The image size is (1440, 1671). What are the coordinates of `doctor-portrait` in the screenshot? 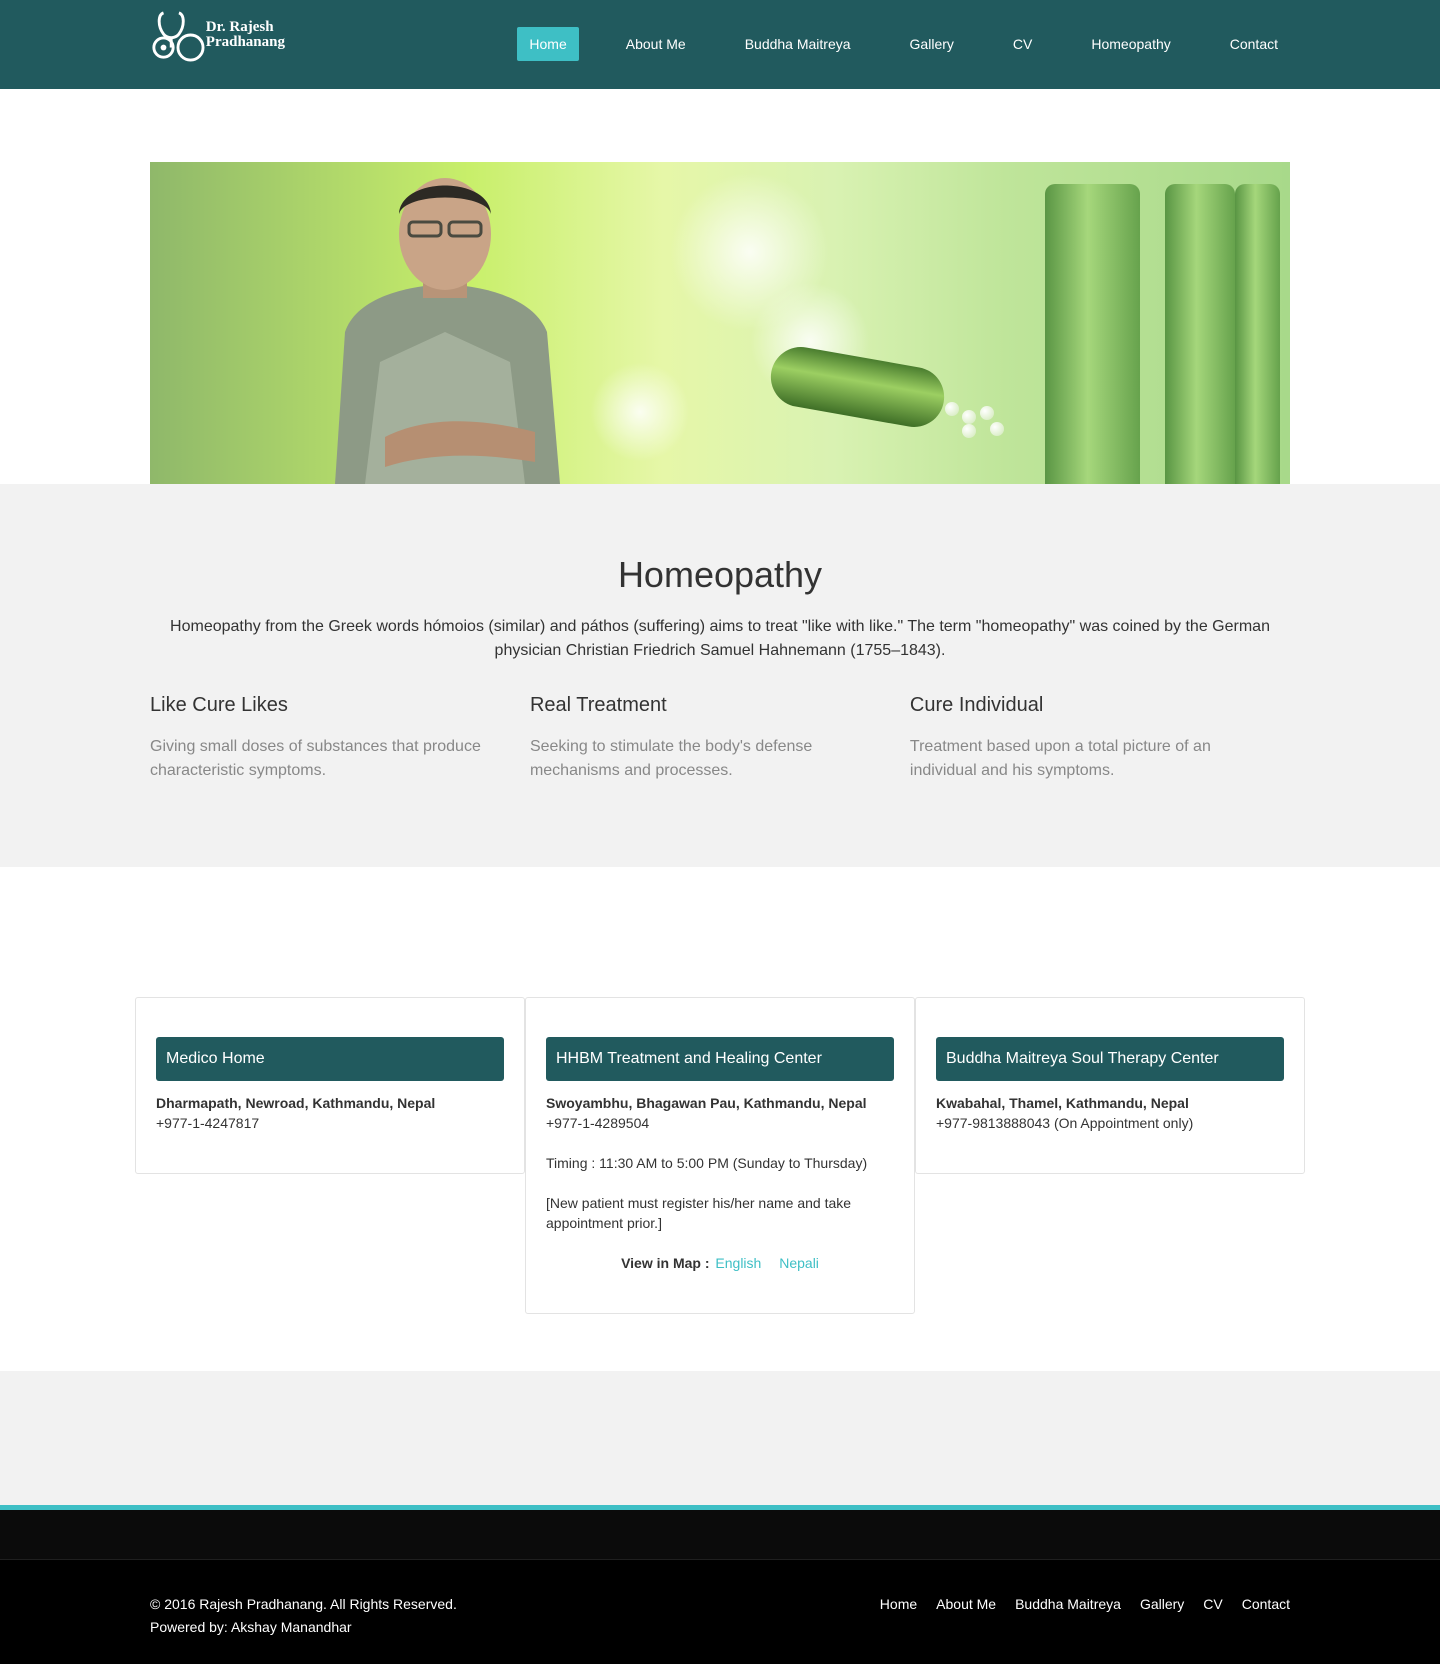 It's located at (447, 331).